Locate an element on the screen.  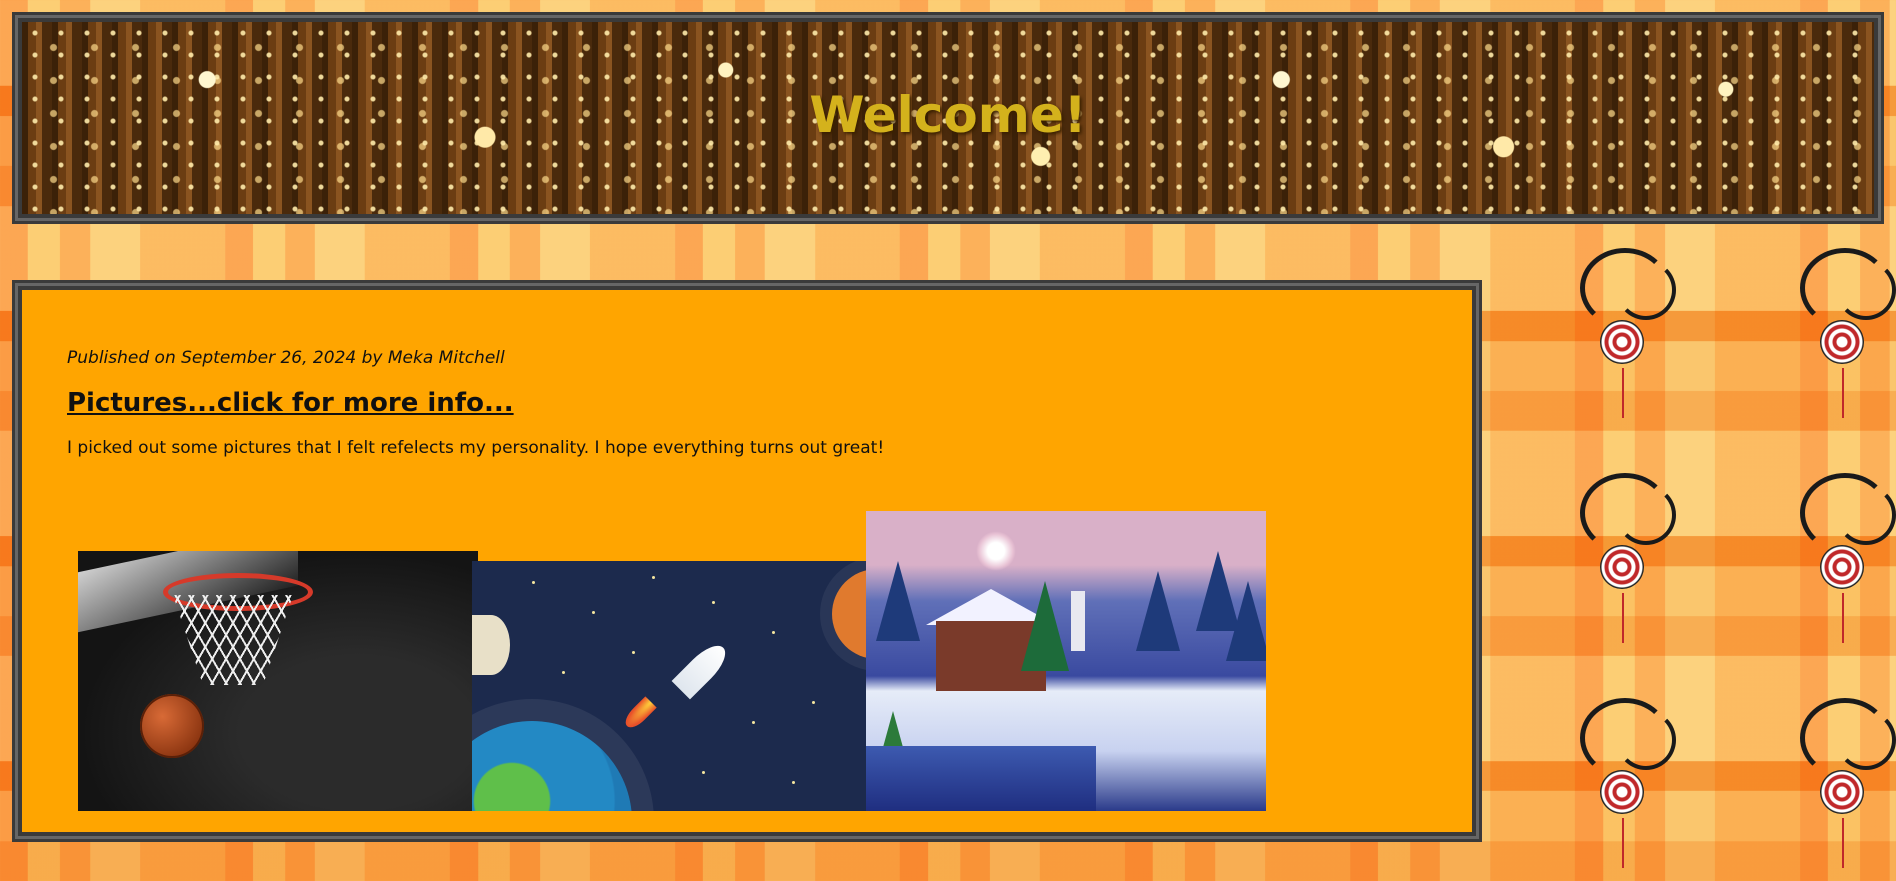
winter-village-image is located at coordinates (1066, 661).